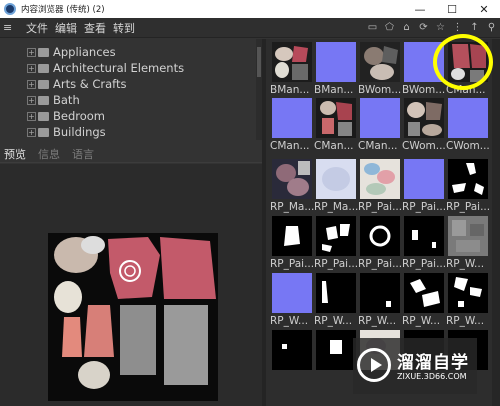 The height and width of the screenshot is (406, 500). Describe the element at coordinates (63, 10) in the screenshot. I see `window-title: 内容浏览器 (传统) (2)` at that location.